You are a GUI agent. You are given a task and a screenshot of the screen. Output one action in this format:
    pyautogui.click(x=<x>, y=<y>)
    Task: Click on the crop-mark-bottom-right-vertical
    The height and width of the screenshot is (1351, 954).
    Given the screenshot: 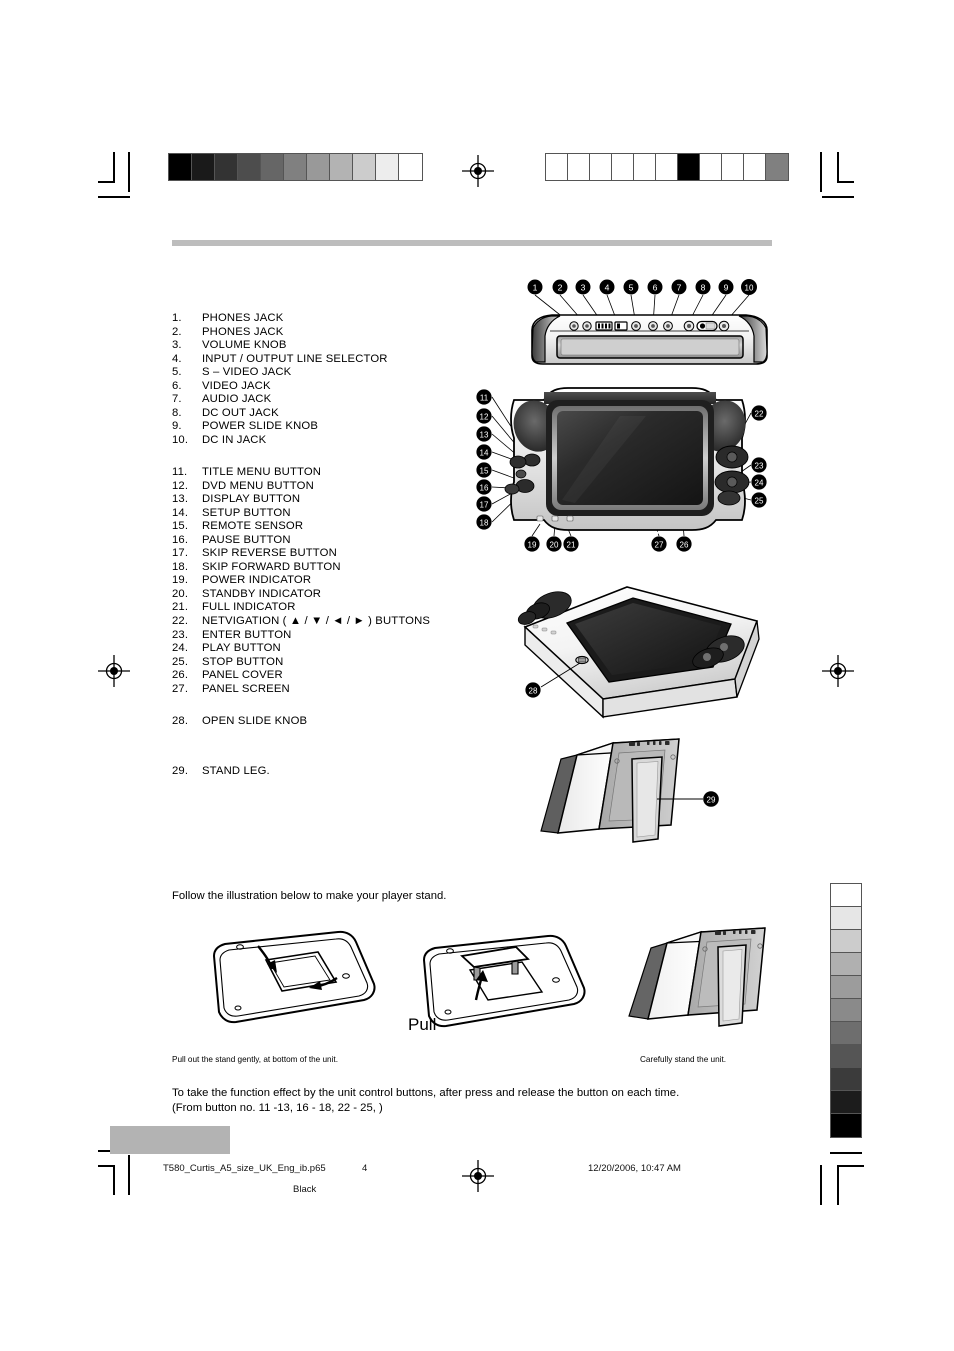 What is the action you would take?
    pyautogui.click(x=821, y=1185)
    